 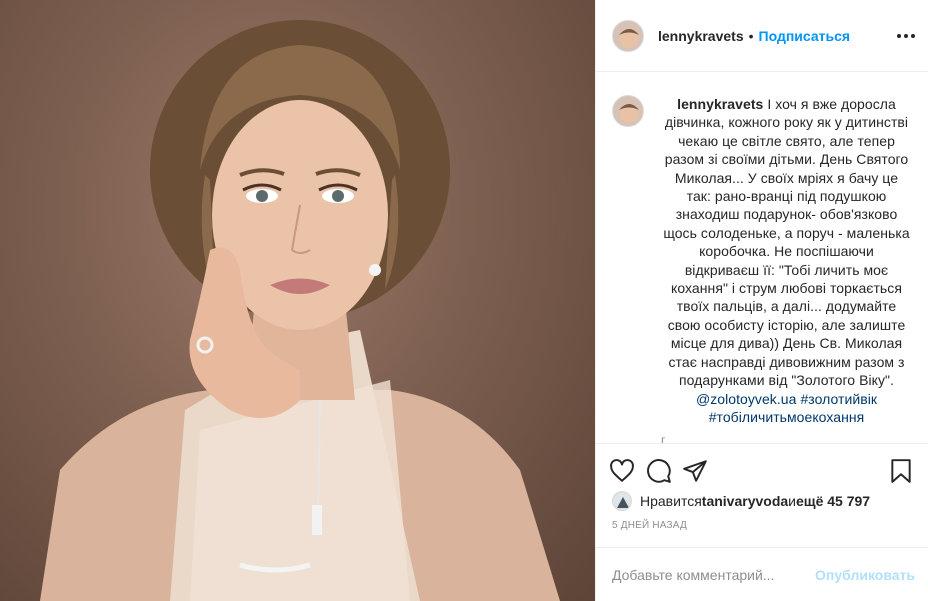 I want to click on likes-user: tanivaryvoda, so click(x=745, y=501).